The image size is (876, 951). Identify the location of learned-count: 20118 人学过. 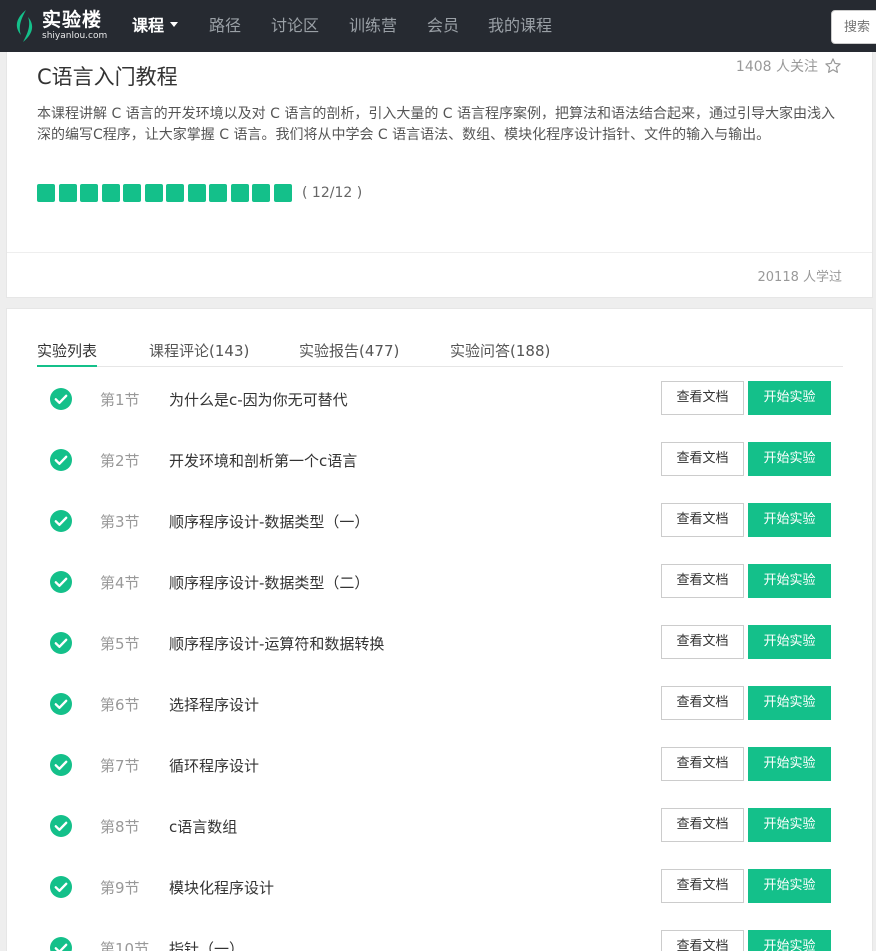
(800, 277).